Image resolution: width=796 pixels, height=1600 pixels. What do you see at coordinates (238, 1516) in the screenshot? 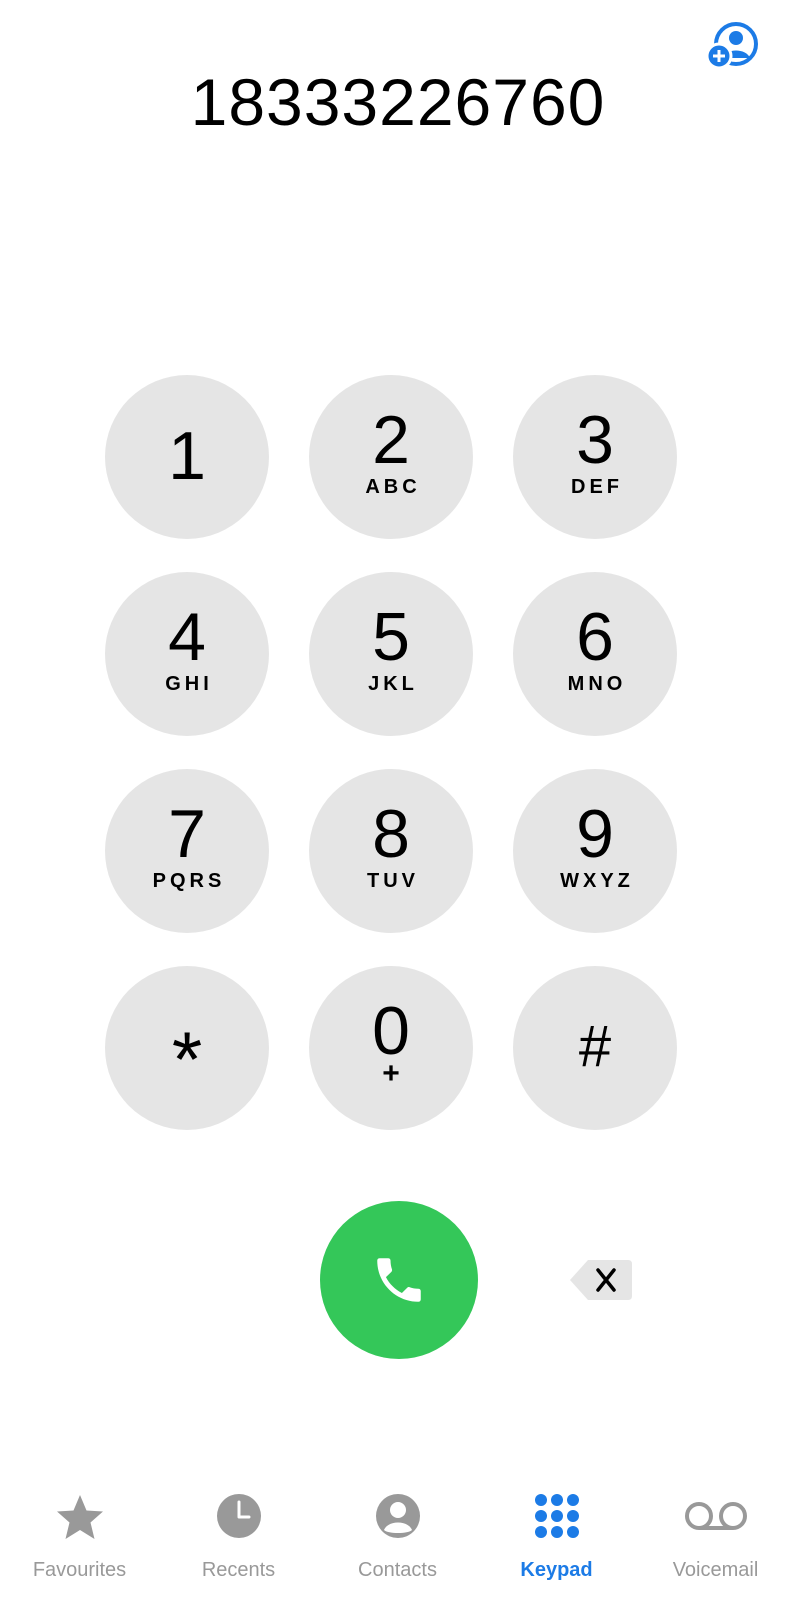
I see `clock-icon` at bounding box center [238, 1516].